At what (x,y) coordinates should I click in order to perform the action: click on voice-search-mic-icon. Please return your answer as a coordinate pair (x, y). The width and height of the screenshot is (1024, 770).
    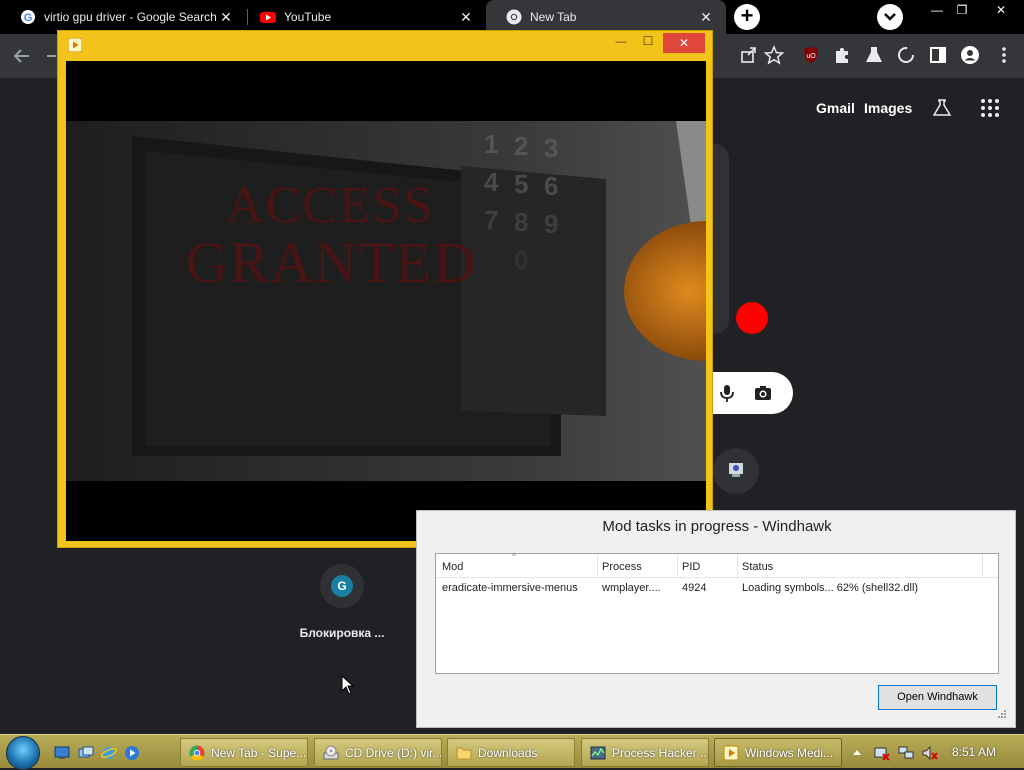
    Looking at the image, I should click on (727, 393).